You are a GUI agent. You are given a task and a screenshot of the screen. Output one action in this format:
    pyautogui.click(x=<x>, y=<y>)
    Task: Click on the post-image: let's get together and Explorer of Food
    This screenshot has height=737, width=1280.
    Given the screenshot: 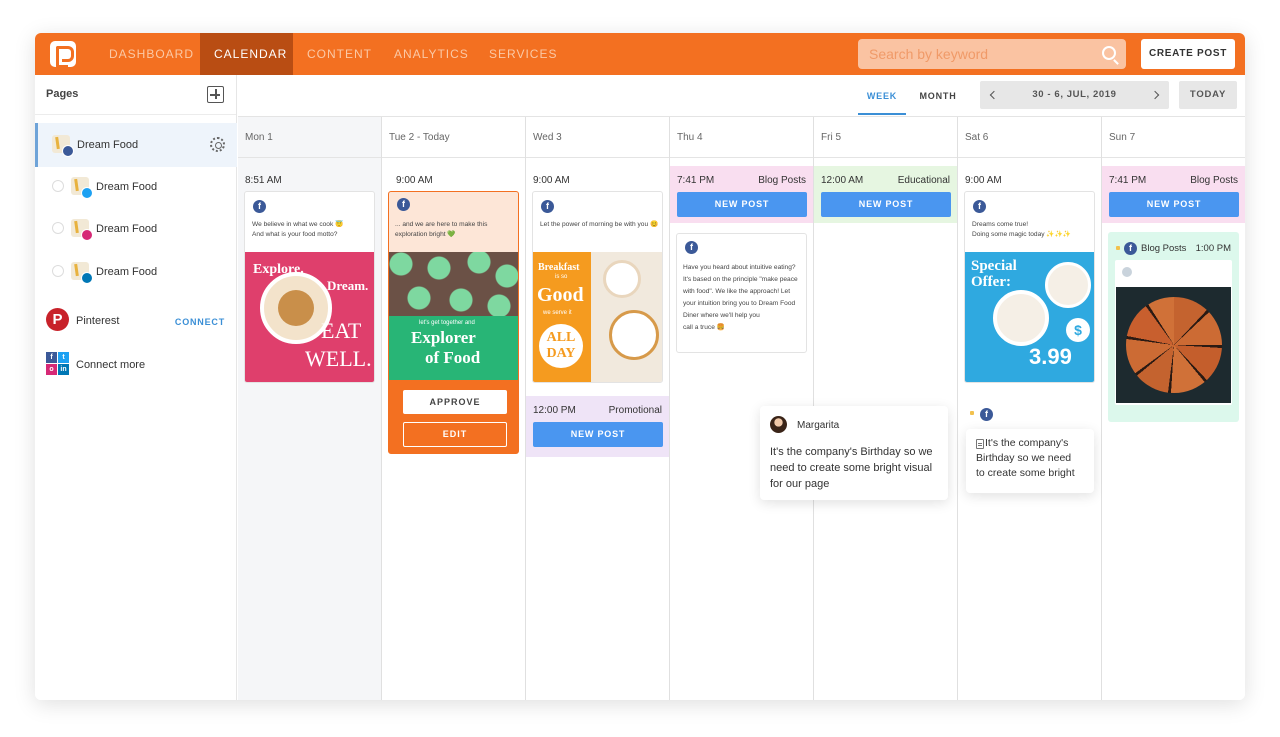 What is the action you would take?
    pyautogui.click(x=453, y=316)
    